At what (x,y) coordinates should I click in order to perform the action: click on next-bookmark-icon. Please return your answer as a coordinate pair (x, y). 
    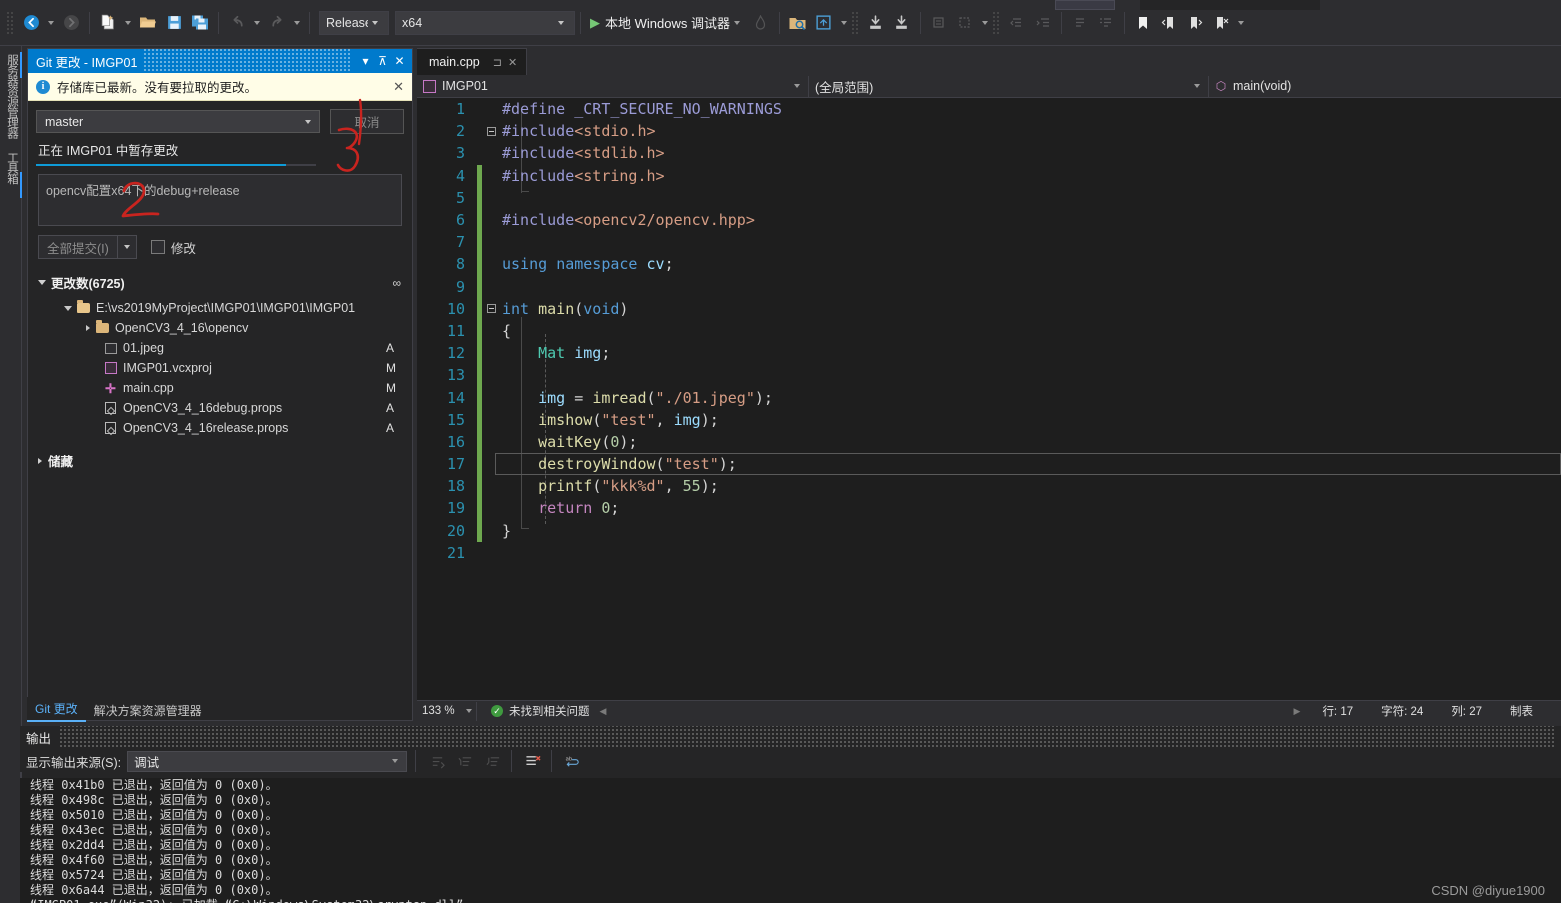
    Looking at the image, I should click on (1195, 23).